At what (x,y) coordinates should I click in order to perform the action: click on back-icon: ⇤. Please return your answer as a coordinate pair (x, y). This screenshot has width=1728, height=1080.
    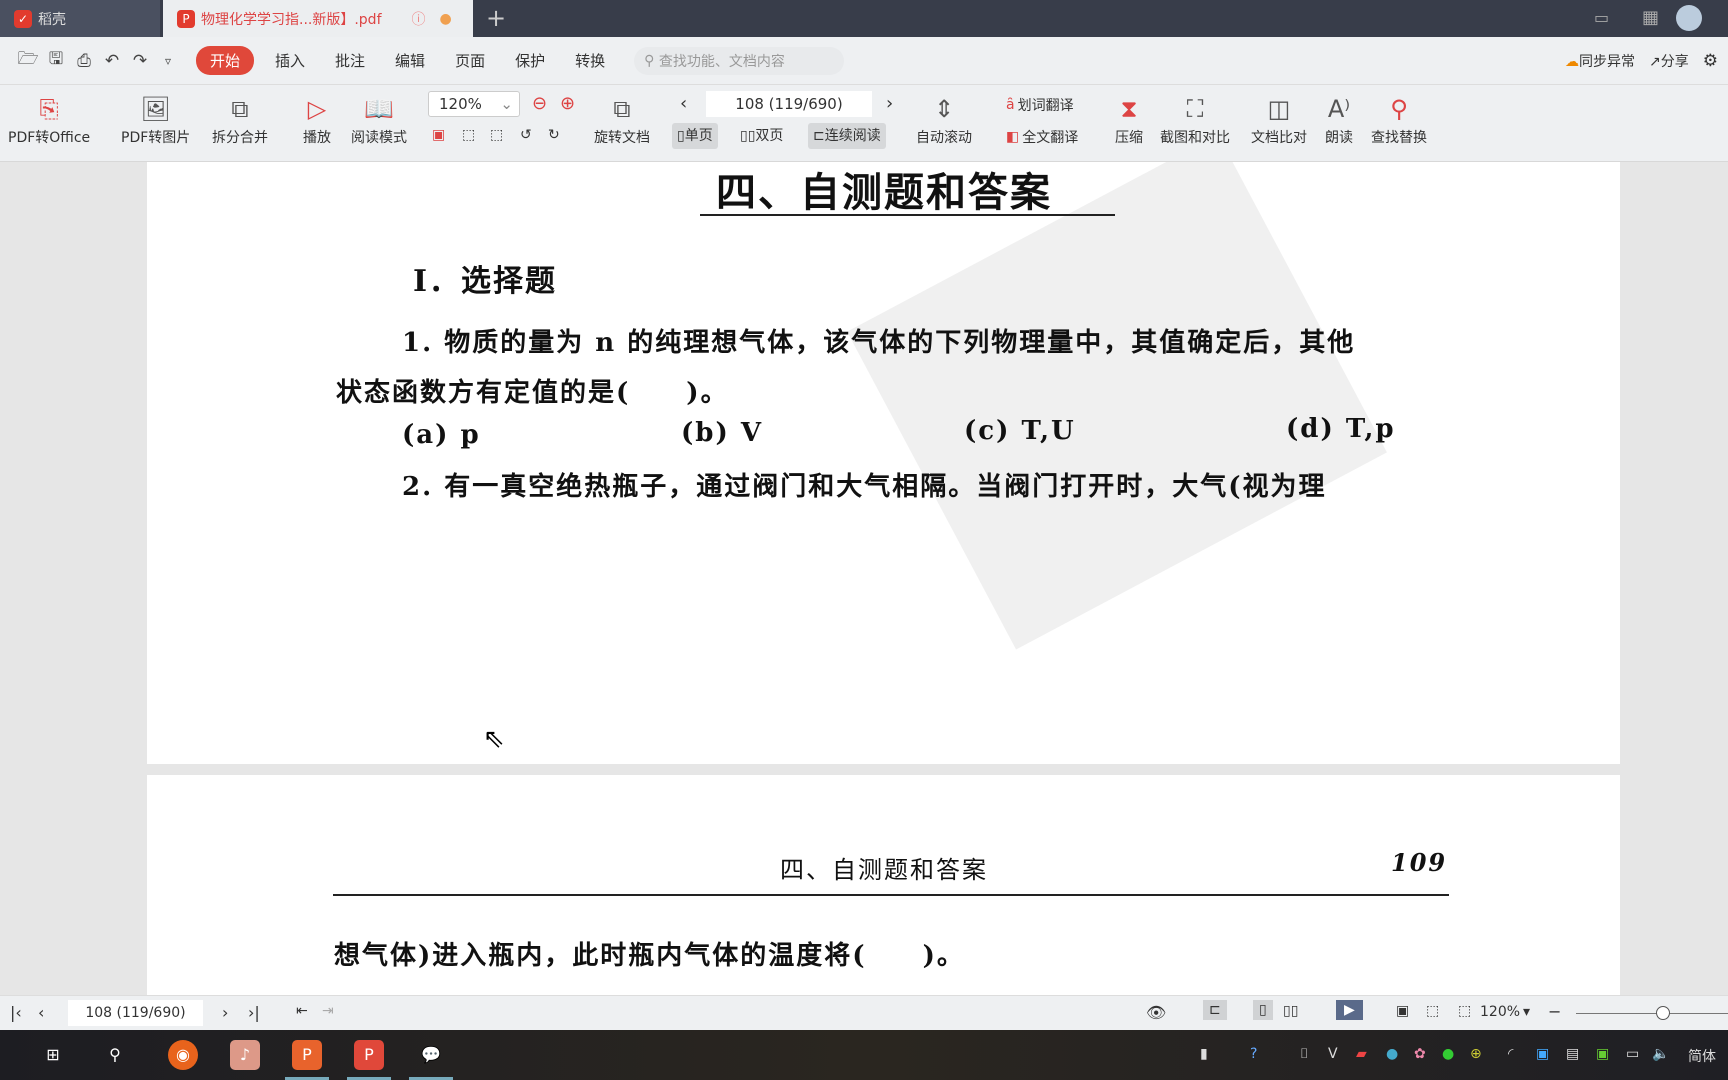
    Looking at the image, I should click on (302, 1011).